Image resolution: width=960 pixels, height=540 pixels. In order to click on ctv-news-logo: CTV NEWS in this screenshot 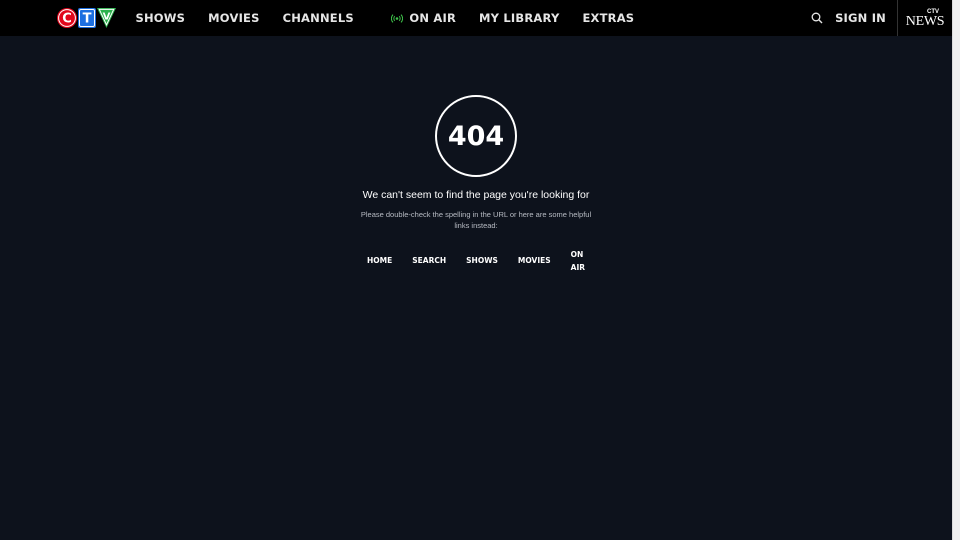, I will do `click(924, 18)`.